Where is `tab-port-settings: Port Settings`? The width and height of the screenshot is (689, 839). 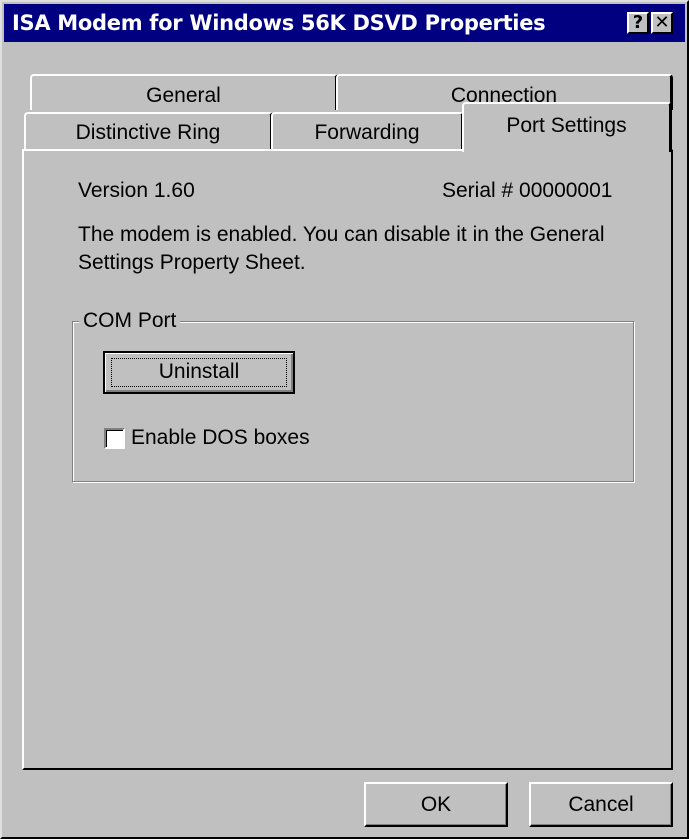 tab-port-settings: Port Settings is located at coordinates (567, 127).